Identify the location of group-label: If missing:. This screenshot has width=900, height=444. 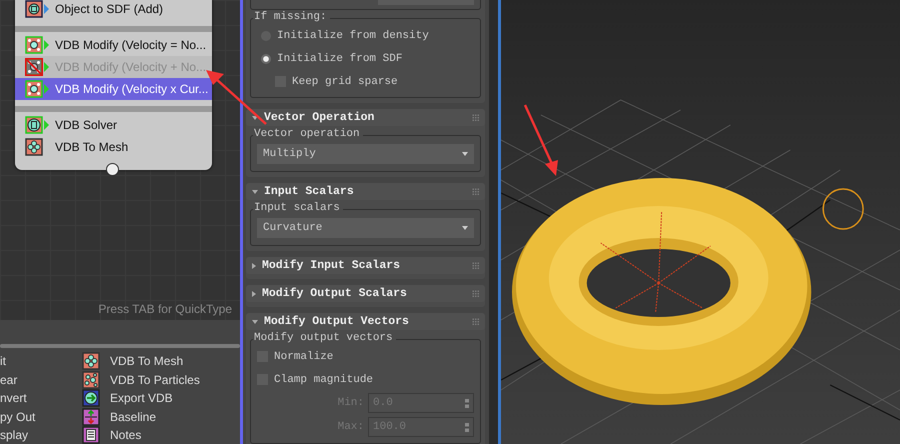
(291, 17).